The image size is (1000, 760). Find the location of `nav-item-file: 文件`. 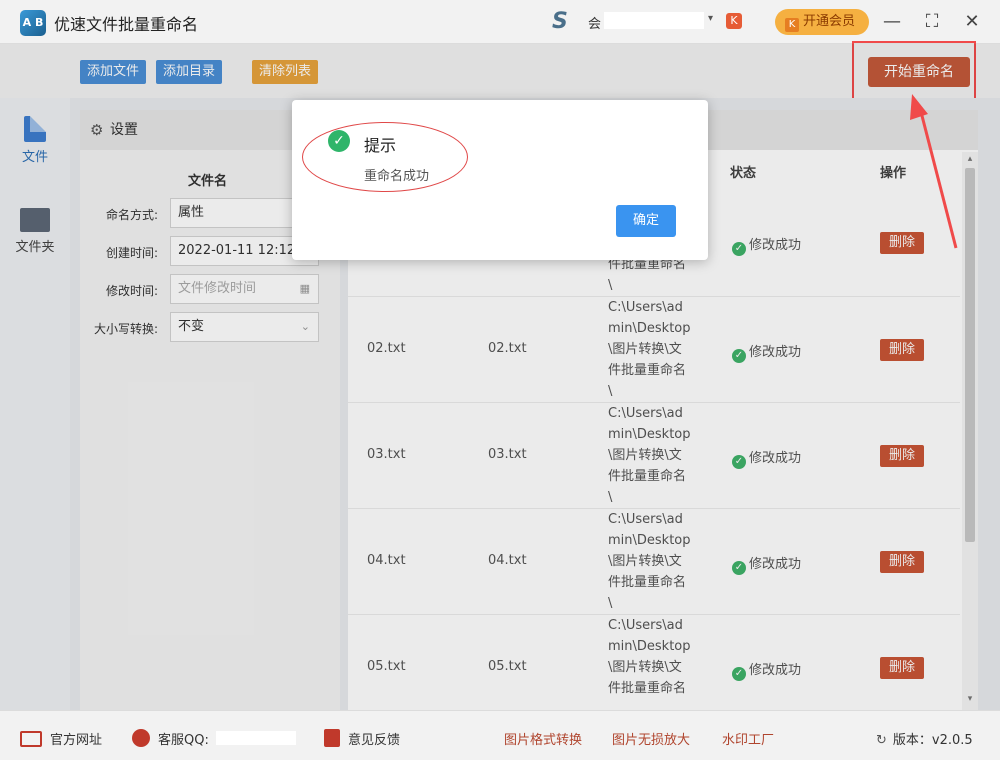

nav-item-file: 文件 is located at coordinates (35, 140).